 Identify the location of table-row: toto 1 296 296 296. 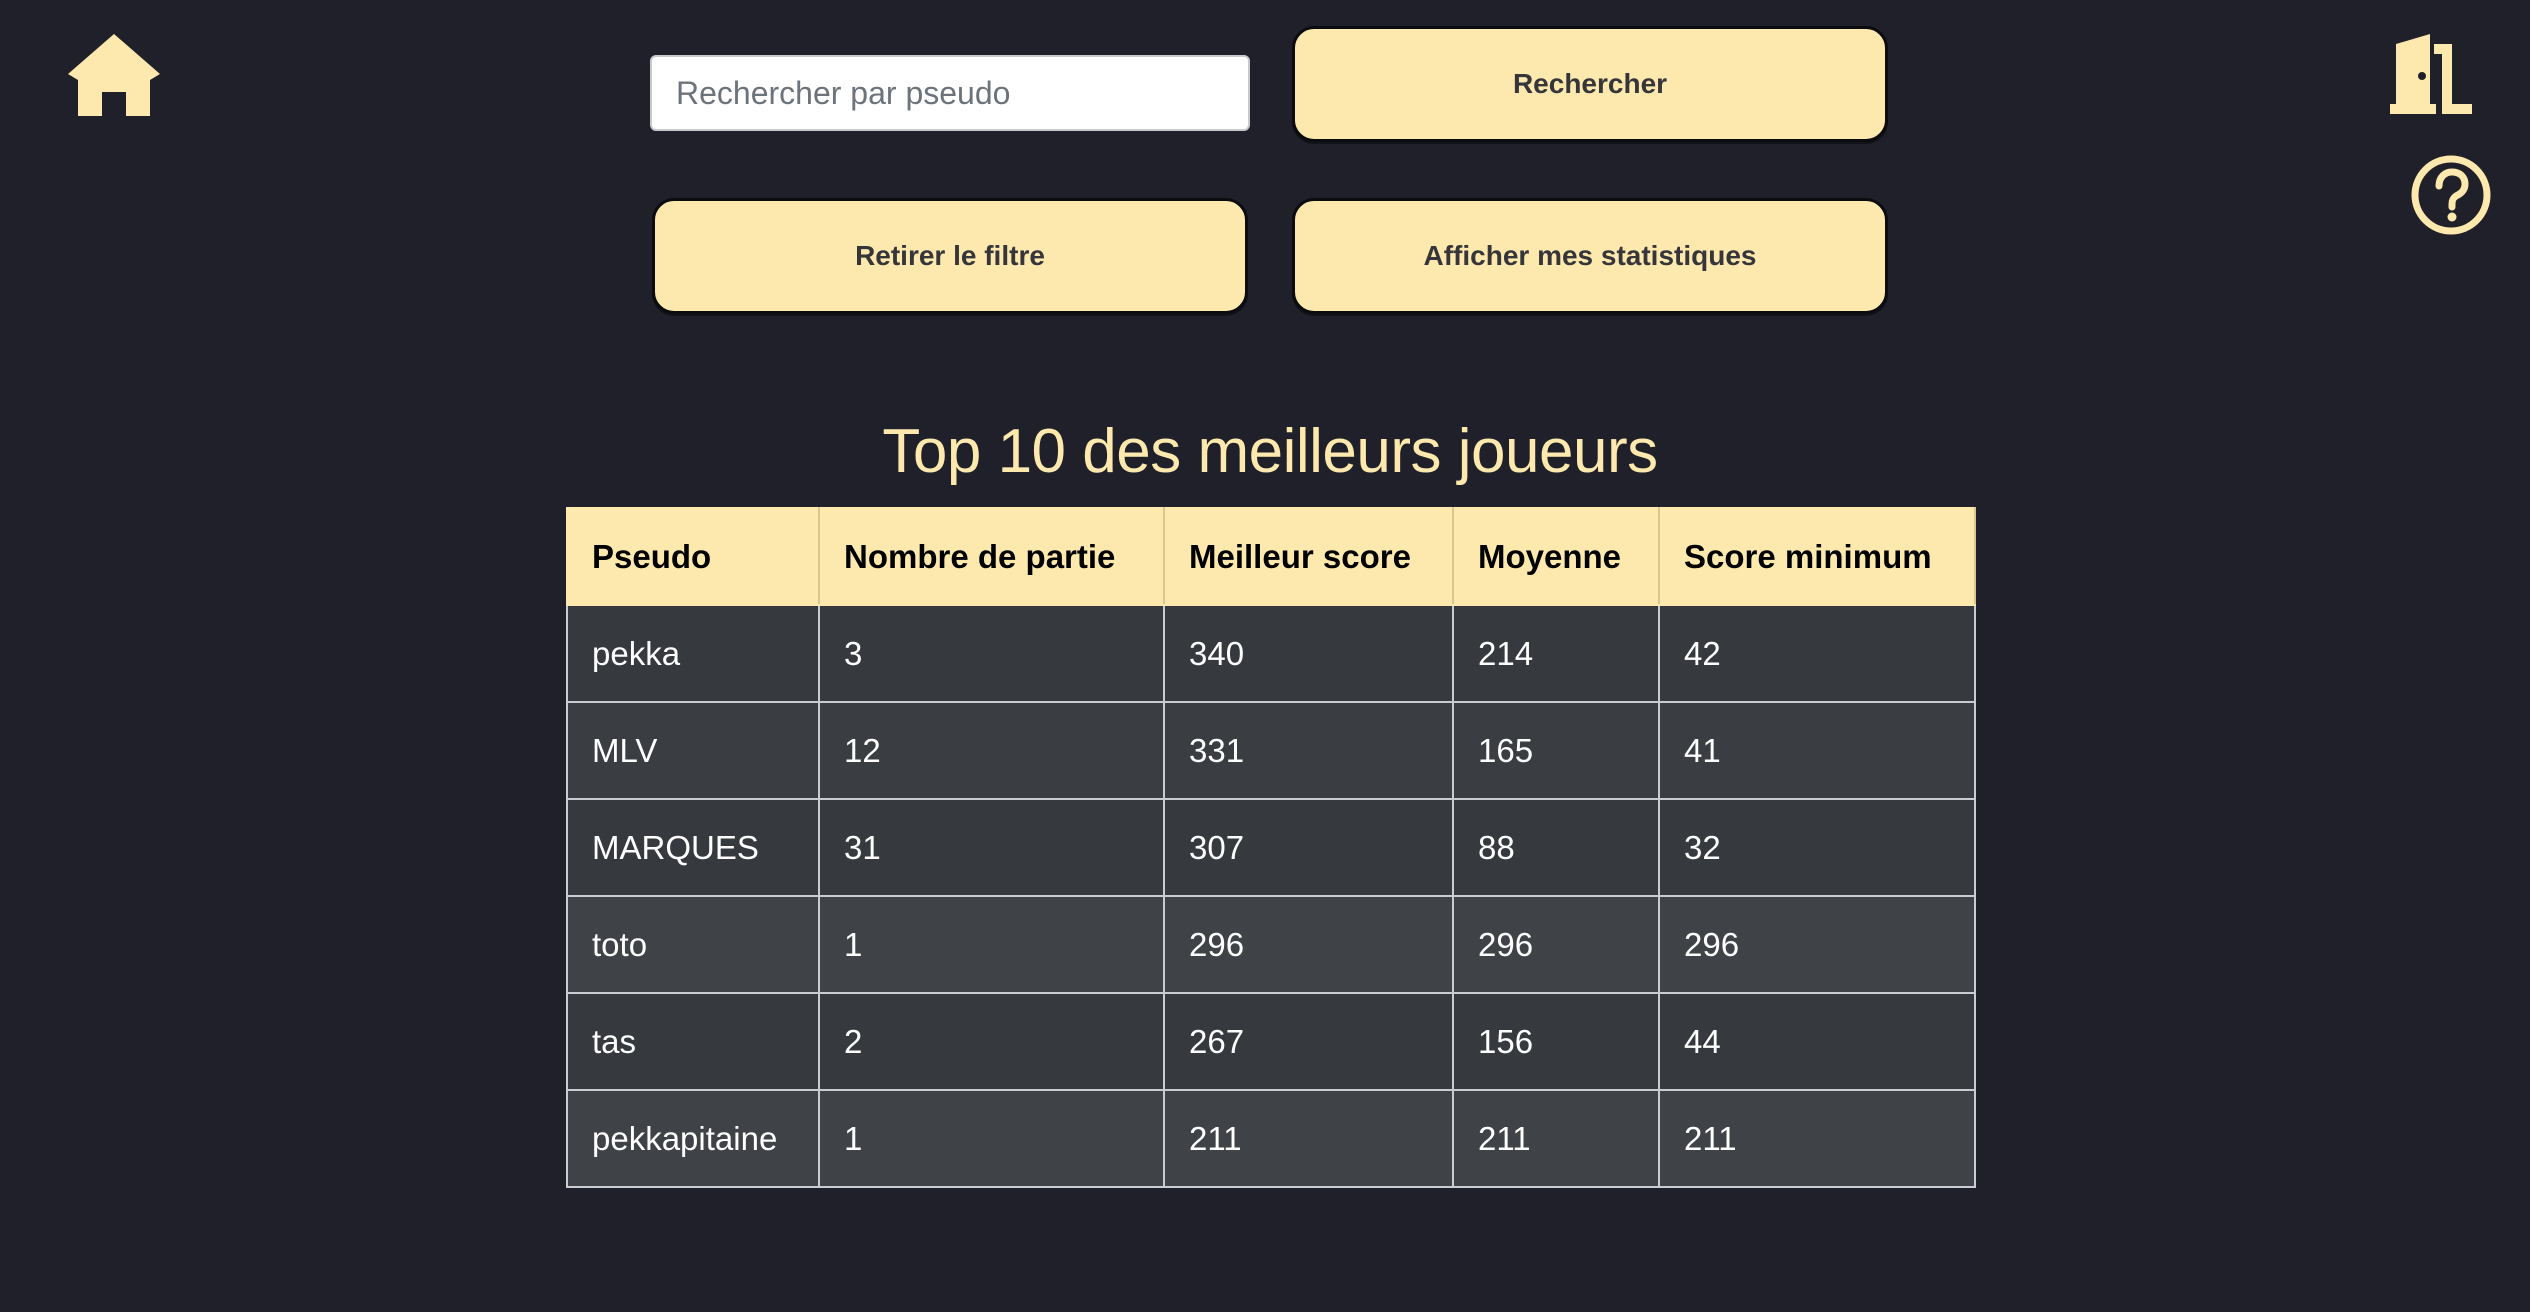
(1271, 944).